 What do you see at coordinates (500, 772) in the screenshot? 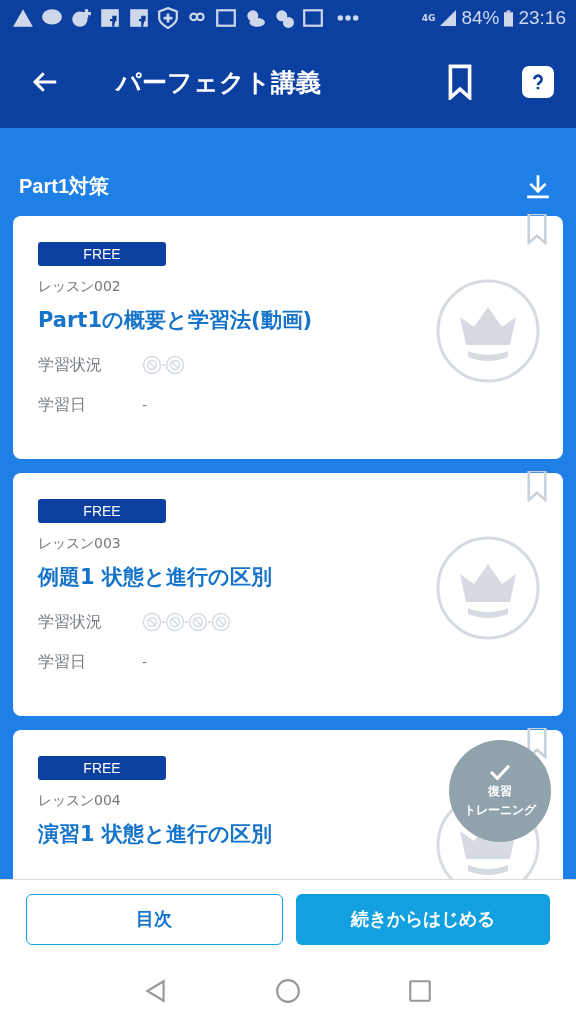
I see `check-icon` at bounding box center [500, 772].